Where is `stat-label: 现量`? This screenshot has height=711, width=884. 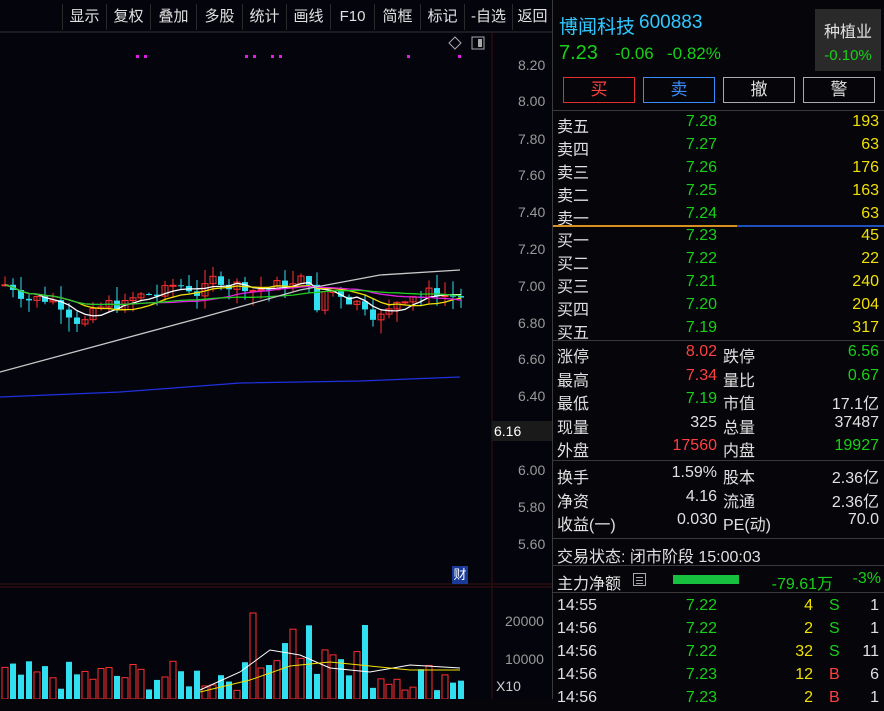 stat-label: 现量 is located at coordinates (573, 428).